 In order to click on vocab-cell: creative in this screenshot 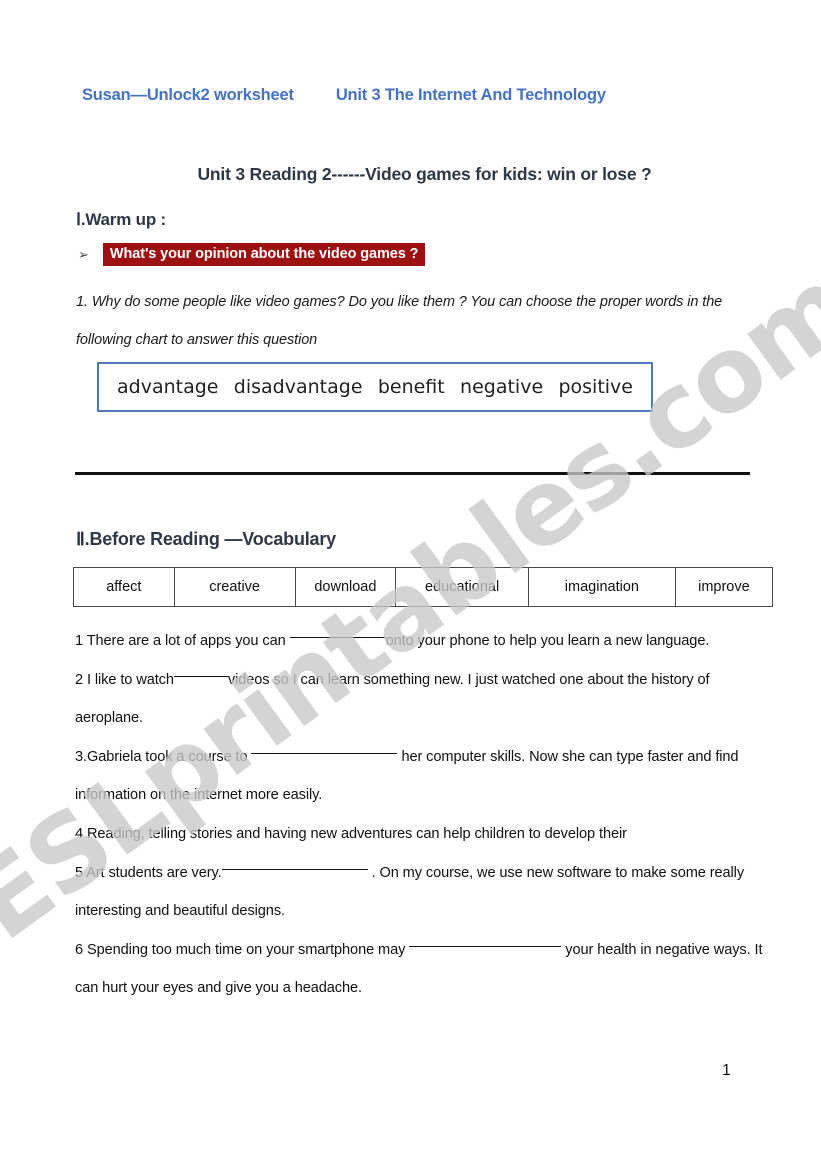, I will do `click(234, 587)`.